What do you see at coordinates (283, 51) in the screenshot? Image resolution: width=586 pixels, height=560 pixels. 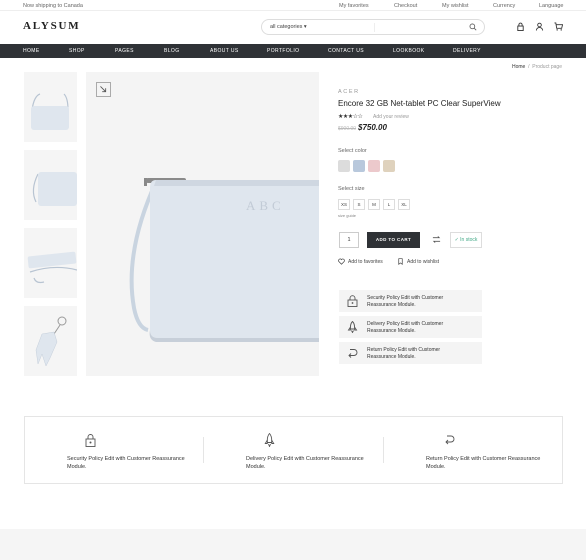 I see `nav-item-portfolio: PORTFOLIO` at bounding box center [283, 51].